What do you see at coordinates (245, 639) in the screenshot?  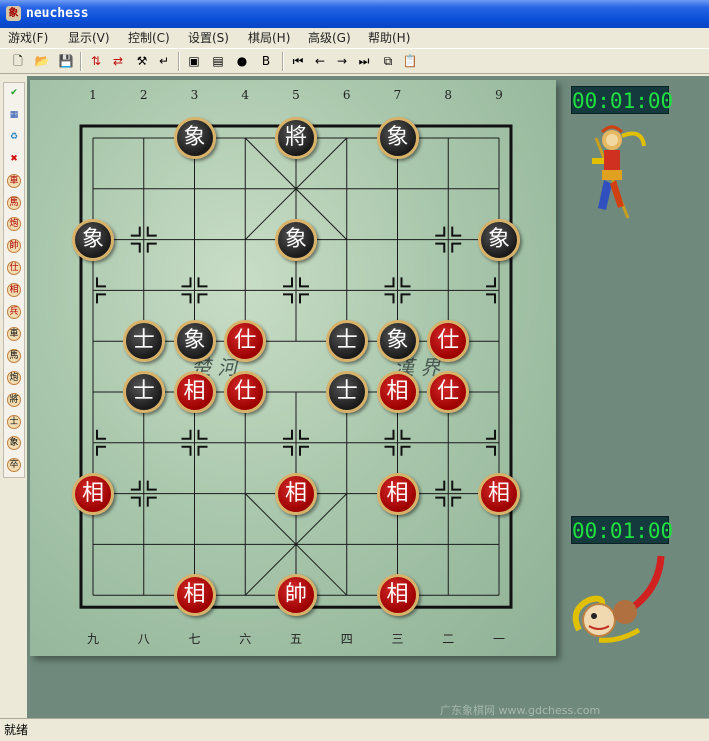 I see `file-label-bottom: 六` at bounding box center [245, 639].